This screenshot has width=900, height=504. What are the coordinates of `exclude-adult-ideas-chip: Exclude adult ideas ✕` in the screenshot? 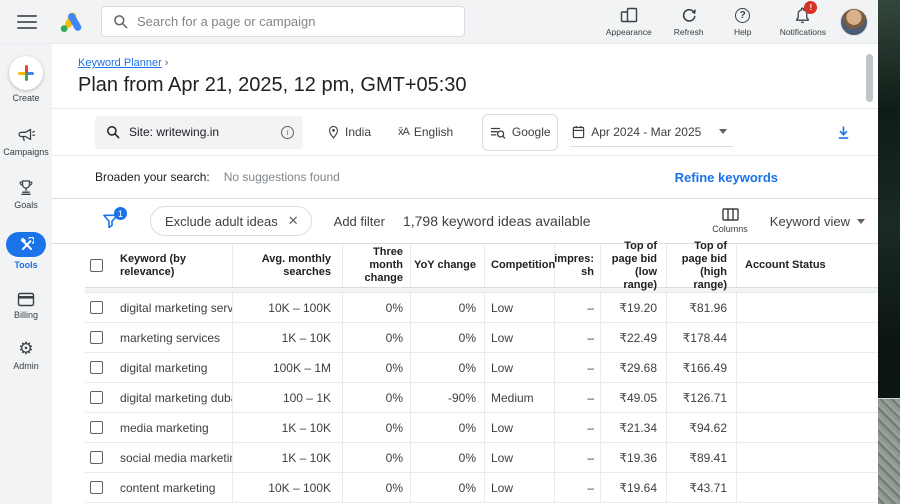 It's located at (231, 221).